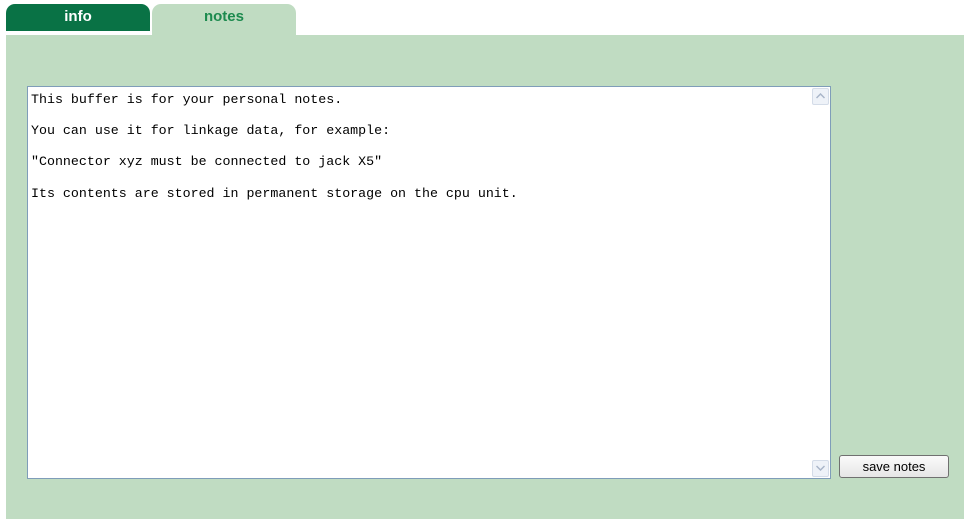 The width and height of the screenshot is (964, 519). What do you see at coordinates (224, 19) in the screenshot?
I see `tab-notes: notes` at bounding box center [224, 19].